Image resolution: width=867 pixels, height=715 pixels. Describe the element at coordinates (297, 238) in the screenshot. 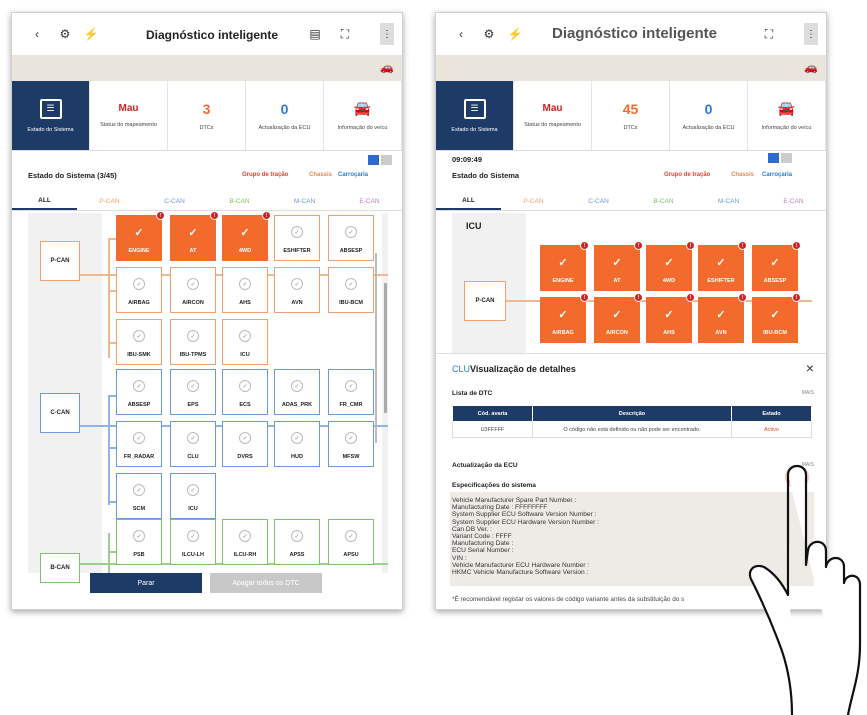

I see `ecu-node: ✓ ESHIFTER` at that location.